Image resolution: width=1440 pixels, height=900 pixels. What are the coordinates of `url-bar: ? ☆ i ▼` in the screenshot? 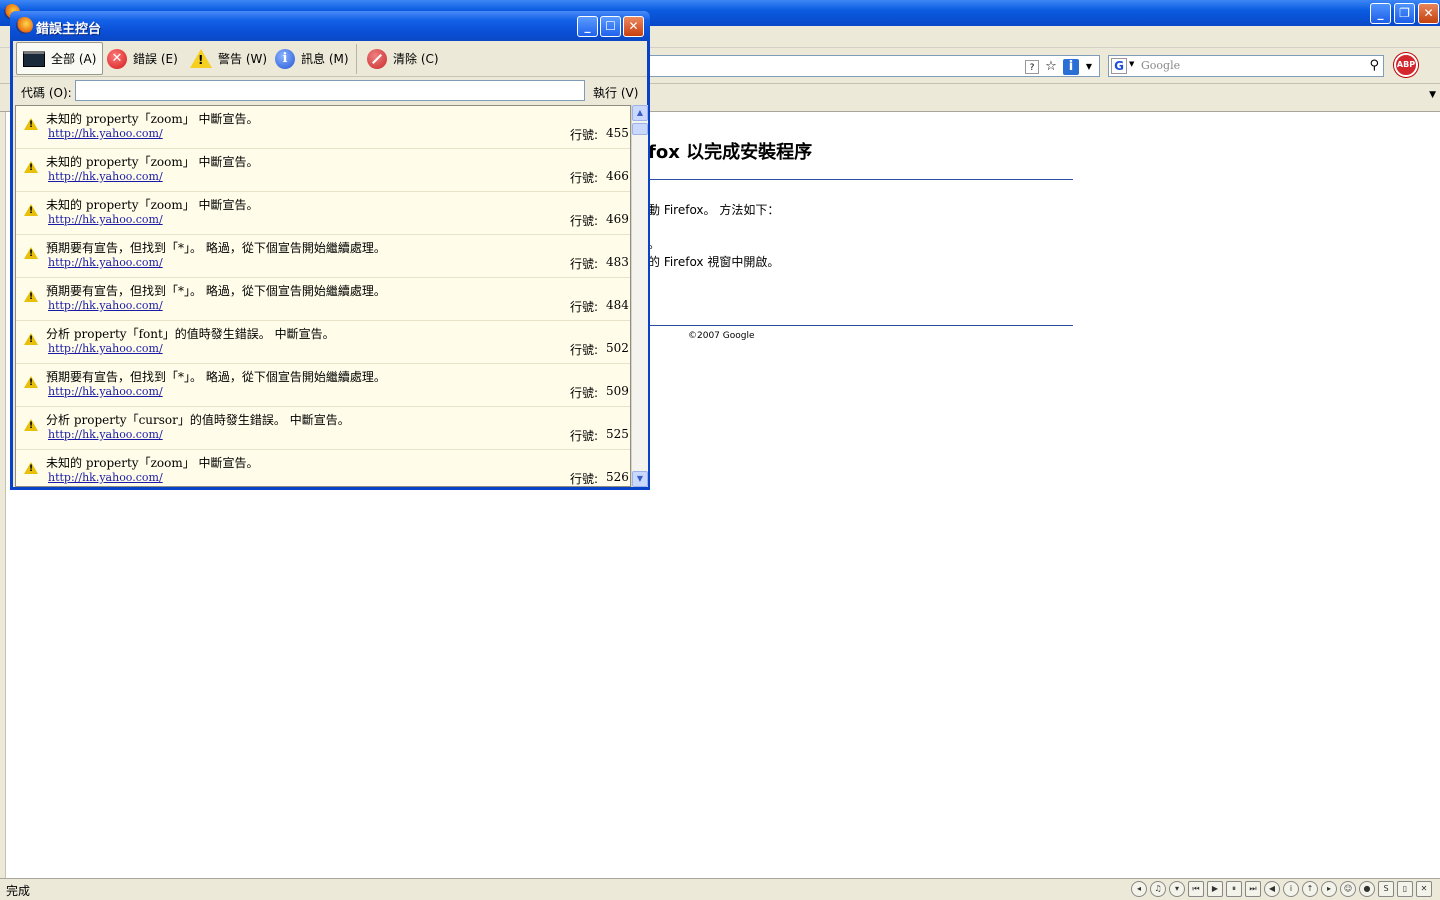 It's located at (870, 66).